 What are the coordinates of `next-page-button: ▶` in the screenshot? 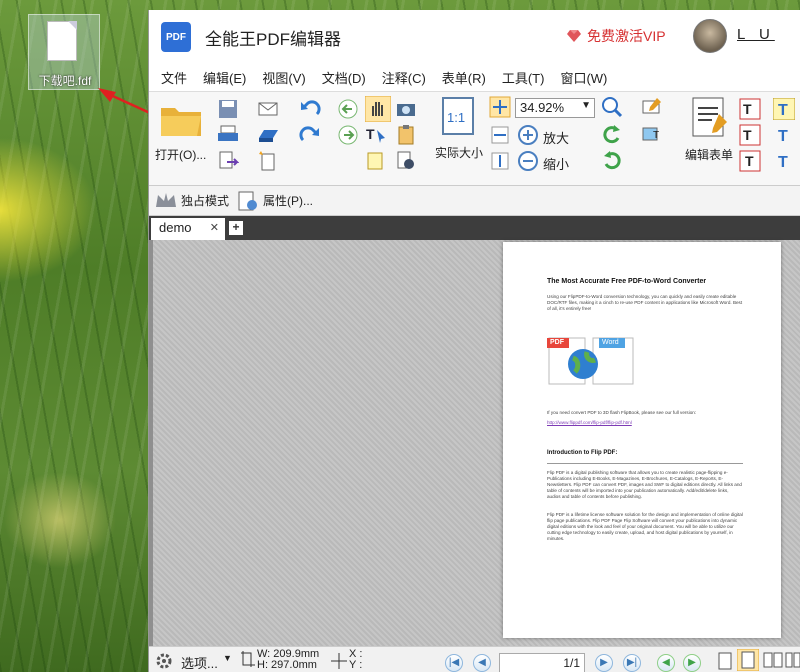 It's located at (604, 663).